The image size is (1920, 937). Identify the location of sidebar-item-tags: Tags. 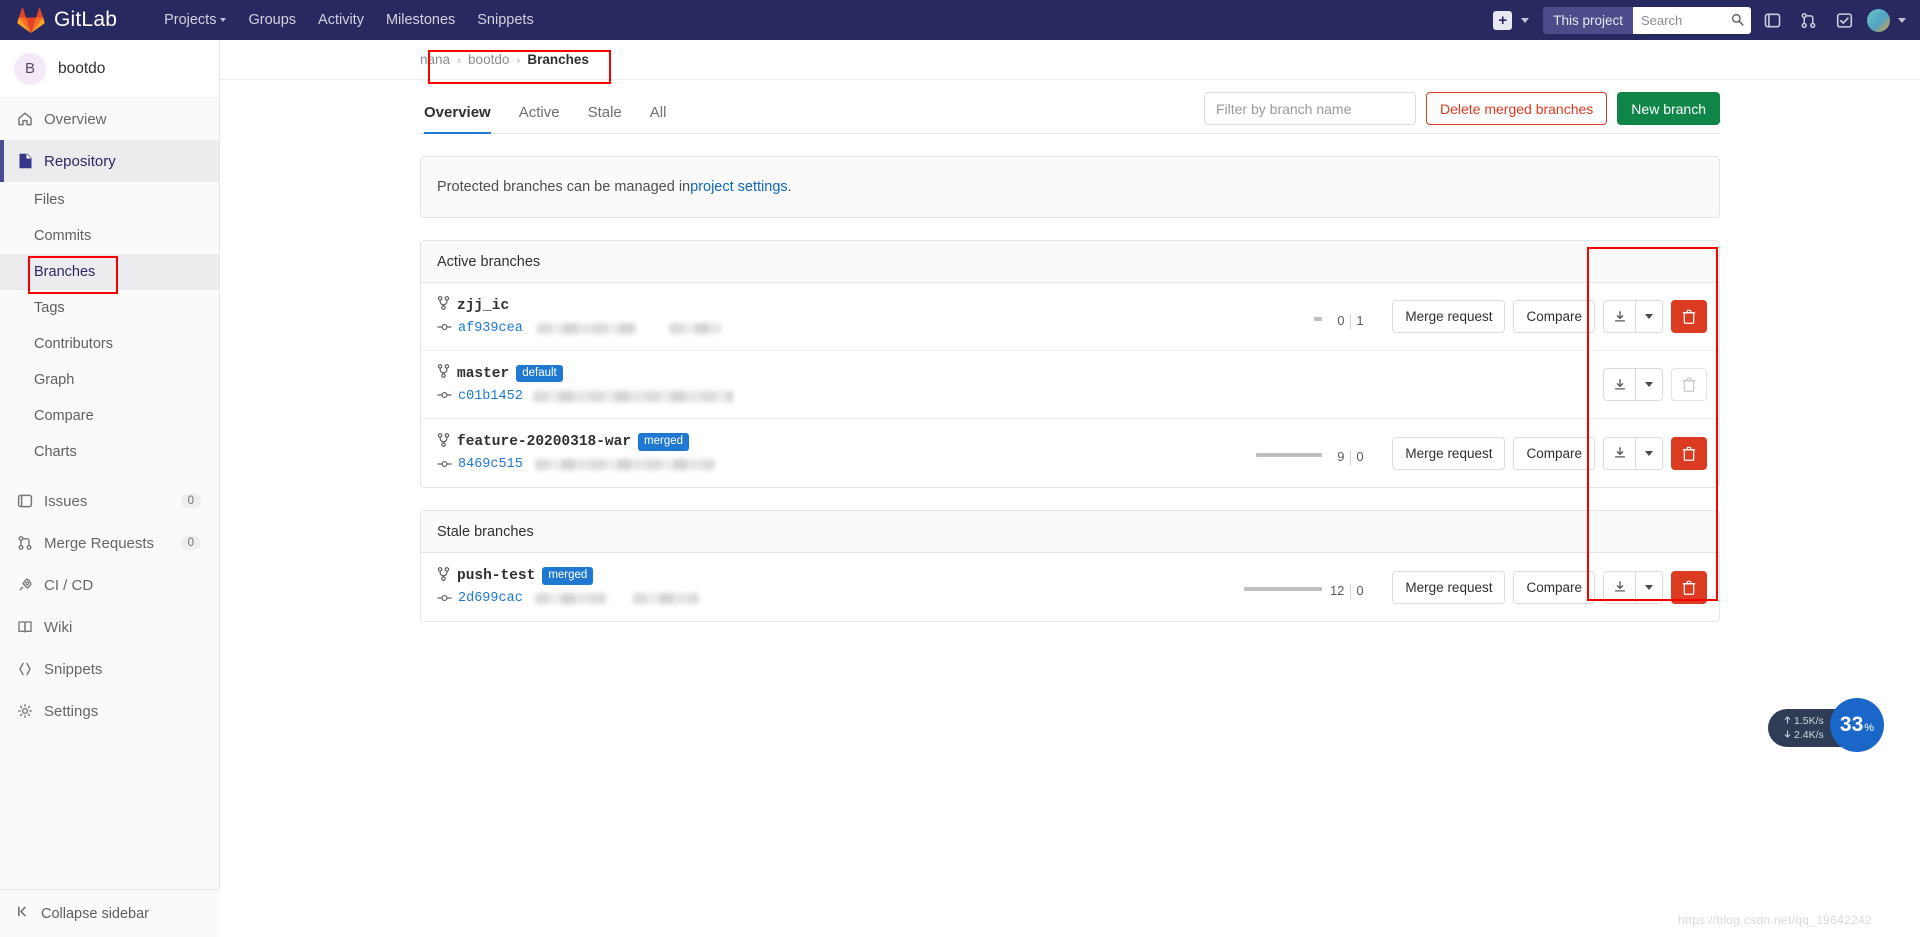
(109, 308).